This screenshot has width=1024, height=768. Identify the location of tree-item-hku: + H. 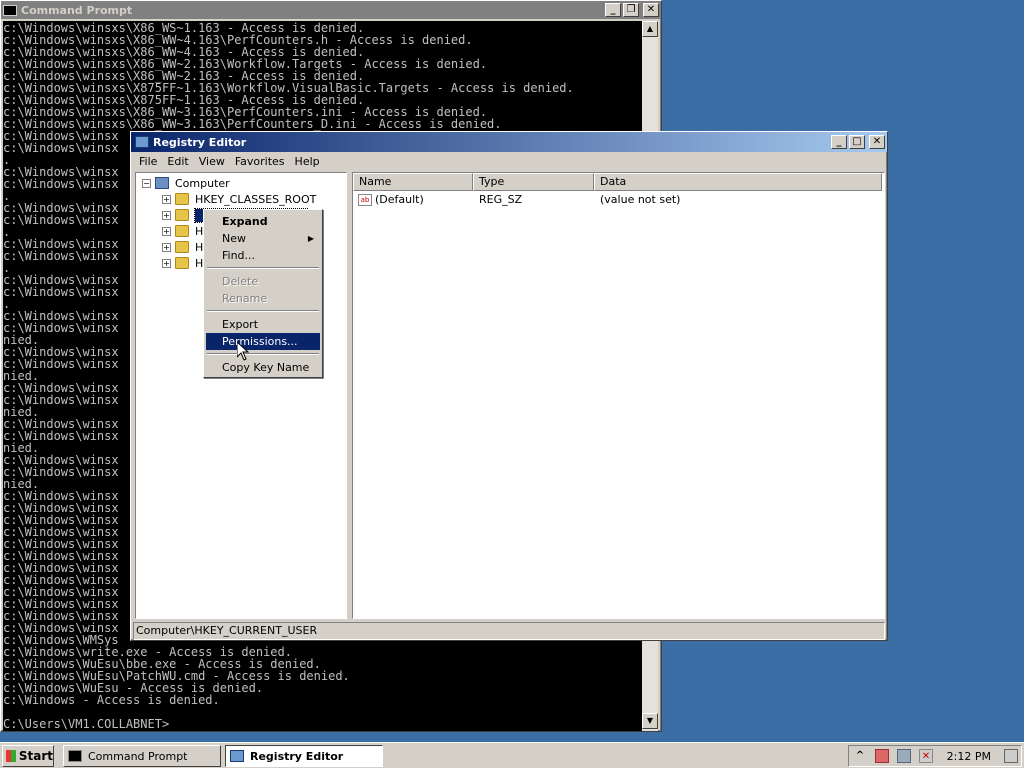
(182, 247).